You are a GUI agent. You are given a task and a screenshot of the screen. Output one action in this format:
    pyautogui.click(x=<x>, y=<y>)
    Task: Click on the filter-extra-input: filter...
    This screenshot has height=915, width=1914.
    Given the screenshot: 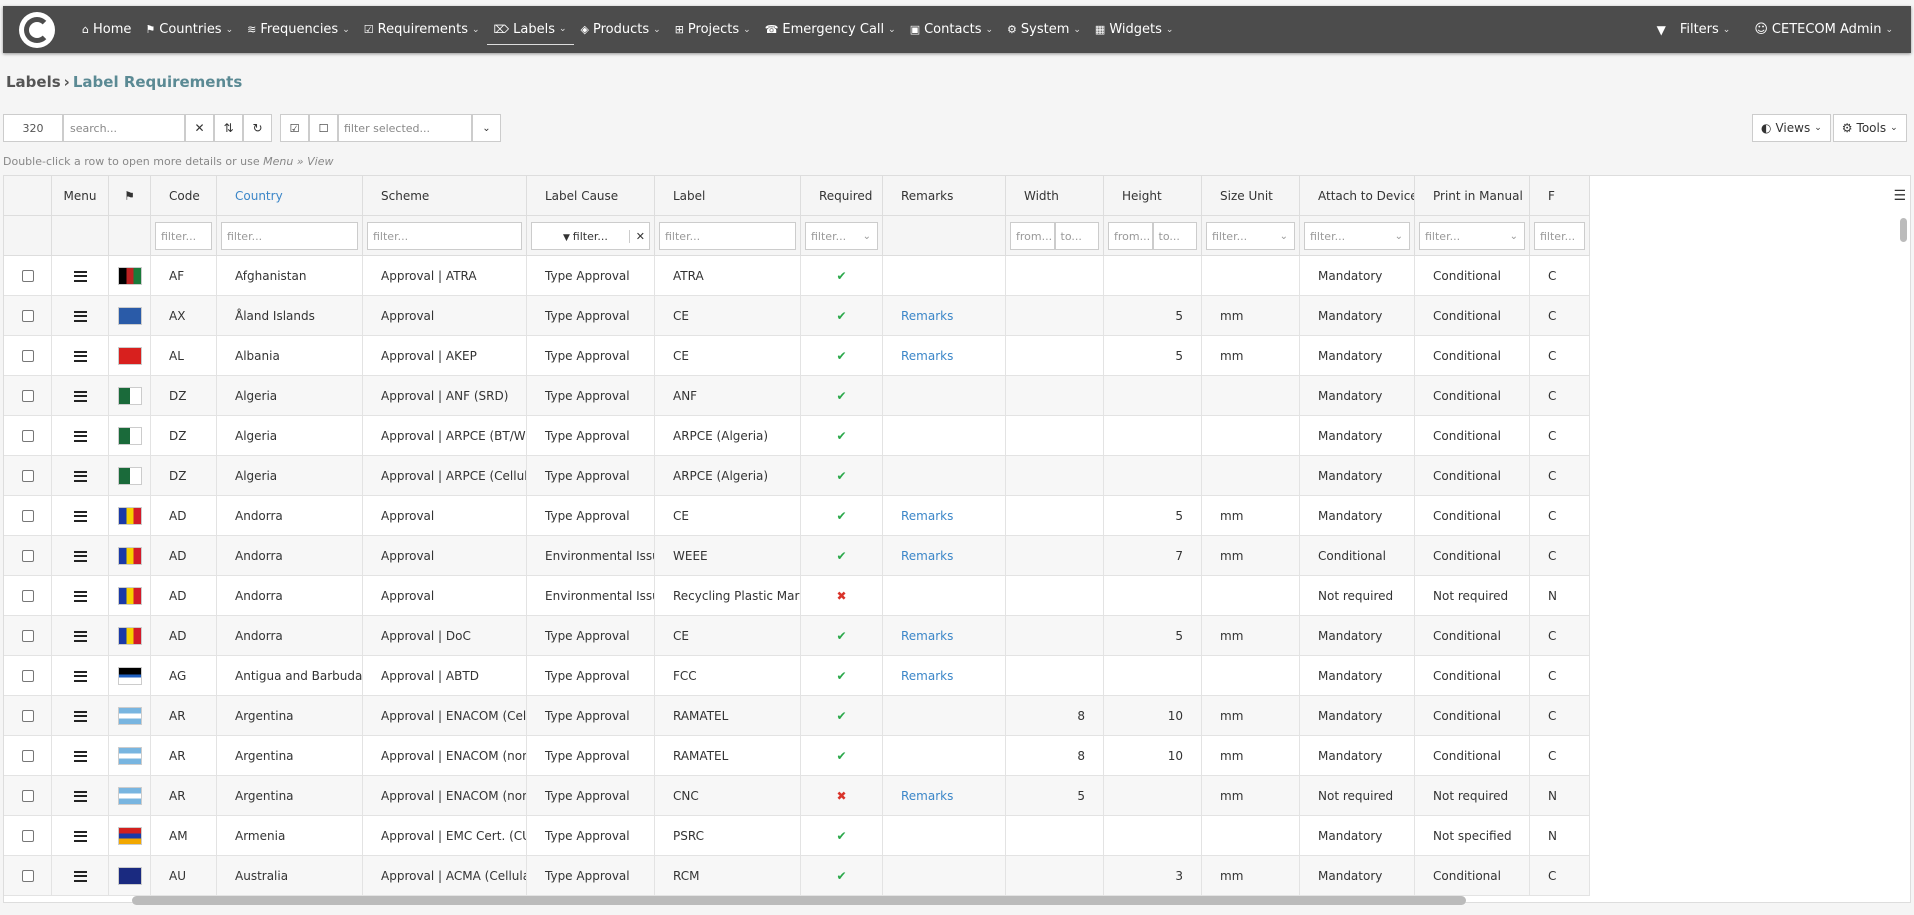 What is the action you would take?
    pyautogui.click(x=1559, y=236)
    